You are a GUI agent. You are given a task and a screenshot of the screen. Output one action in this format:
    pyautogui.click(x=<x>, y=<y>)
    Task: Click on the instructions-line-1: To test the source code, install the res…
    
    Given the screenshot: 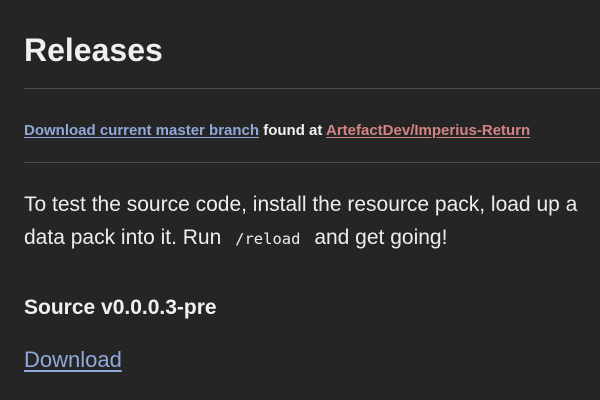 What is the action you would take?
    pyautogui.click(x=301, y=204)
    